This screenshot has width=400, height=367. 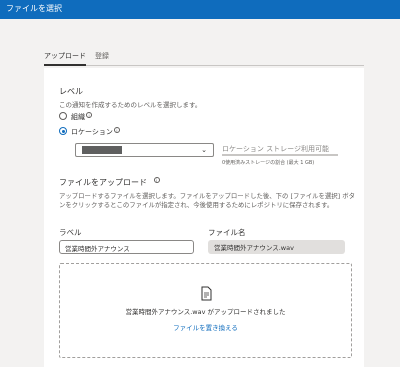 I want to click on tab-bar: アップロード 登録, so click(x=204, y=58).